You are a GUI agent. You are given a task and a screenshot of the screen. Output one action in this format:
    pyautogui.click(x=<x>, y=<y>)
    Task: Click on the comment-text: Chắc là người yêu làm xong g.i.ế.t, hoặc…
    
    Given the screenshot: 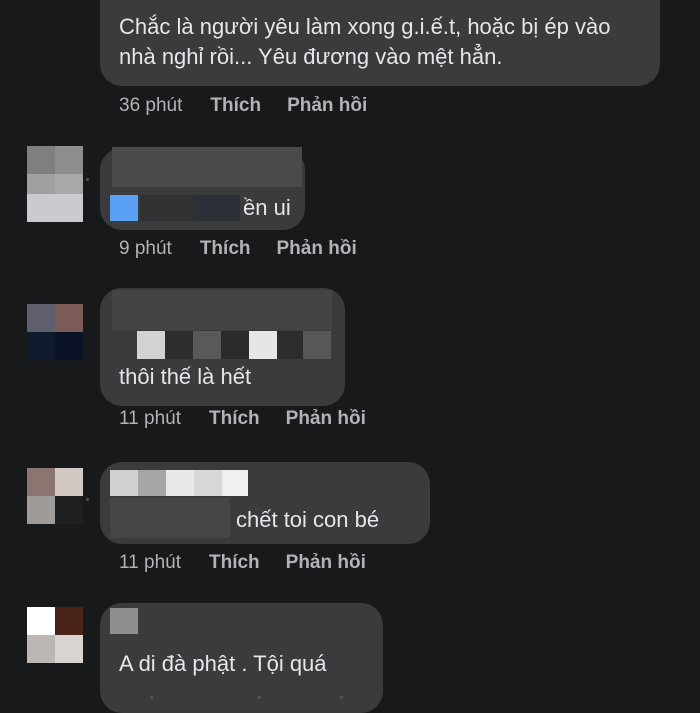 What is the action you would take?
    pyautogui.click(x=365, y=41)
    